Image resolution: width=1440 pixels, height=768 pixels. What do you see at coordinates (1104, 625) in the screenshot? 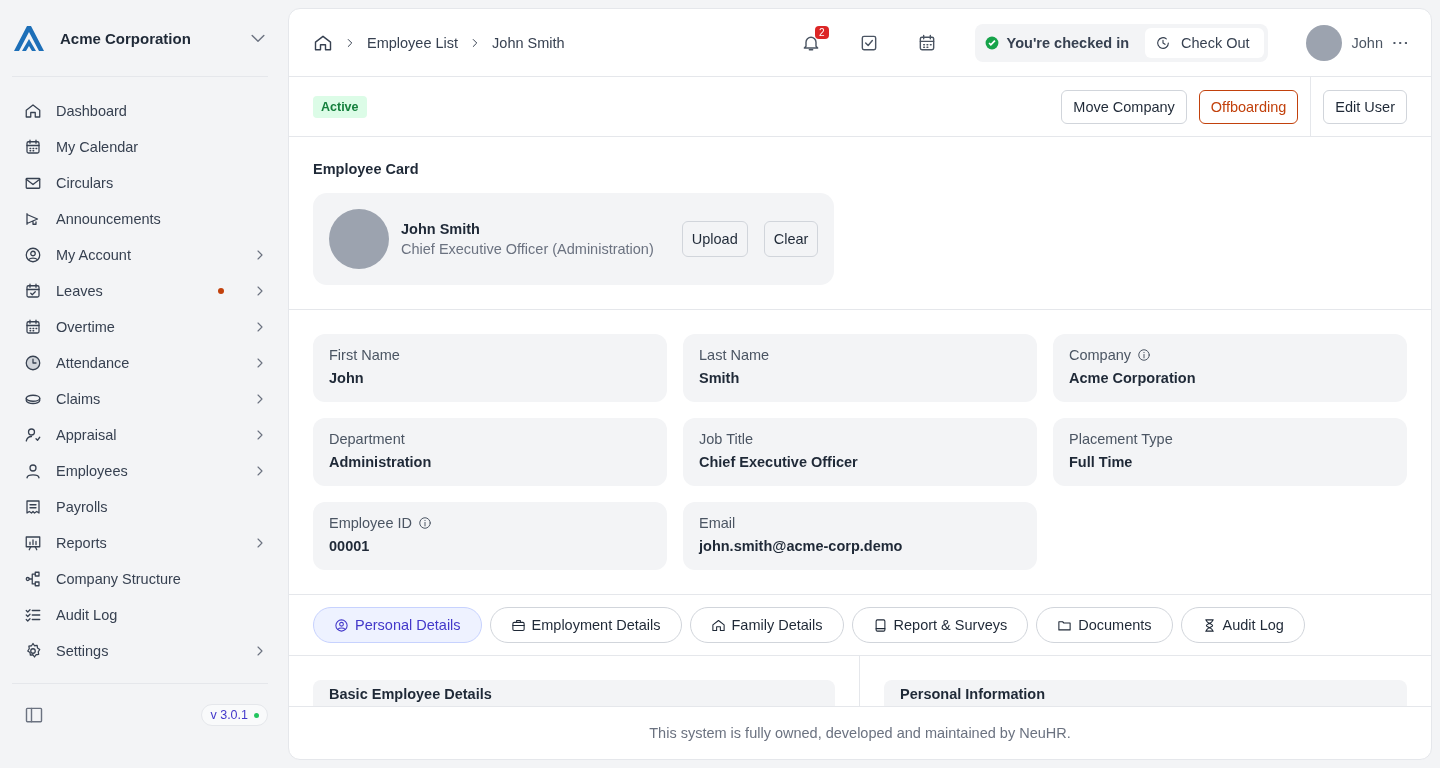
I see `tab: Documents` at bounding box center [1104, 625].